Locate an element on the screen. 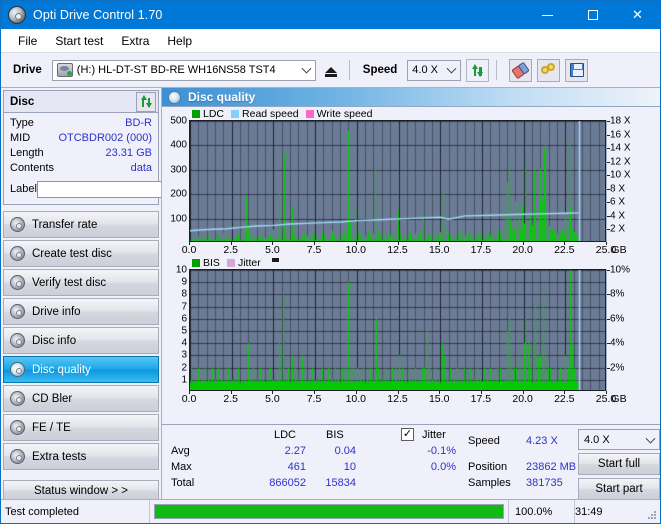 This screenshot has width=661, height=524. sidebar-item-label: Transfer rate is located at coordinates (65, 224).